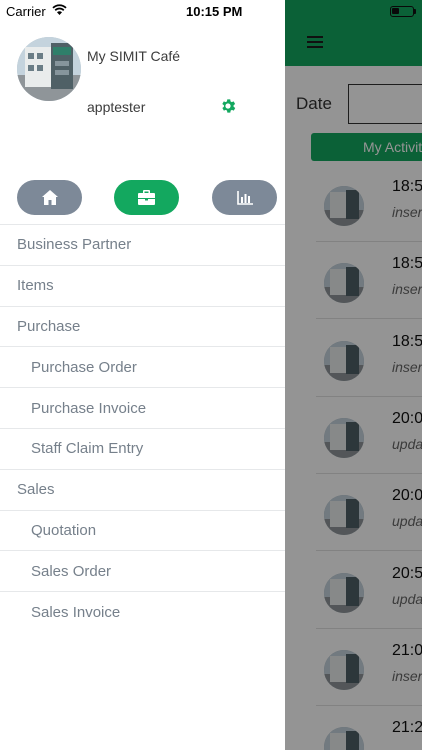 The image size is (422, 750). I want to click on menu-item: Purchase Invoice, so click(142, 407).